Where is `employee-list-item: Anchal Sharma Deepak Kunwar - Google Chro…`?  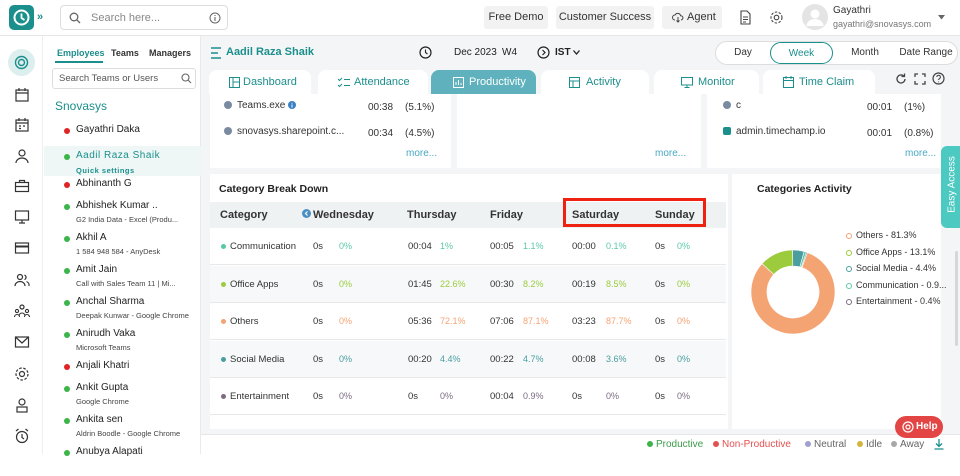
employee-list-item: Anchal Sharma Deepak Kunwar - Google Chro… is located at coordinates (122, 311).